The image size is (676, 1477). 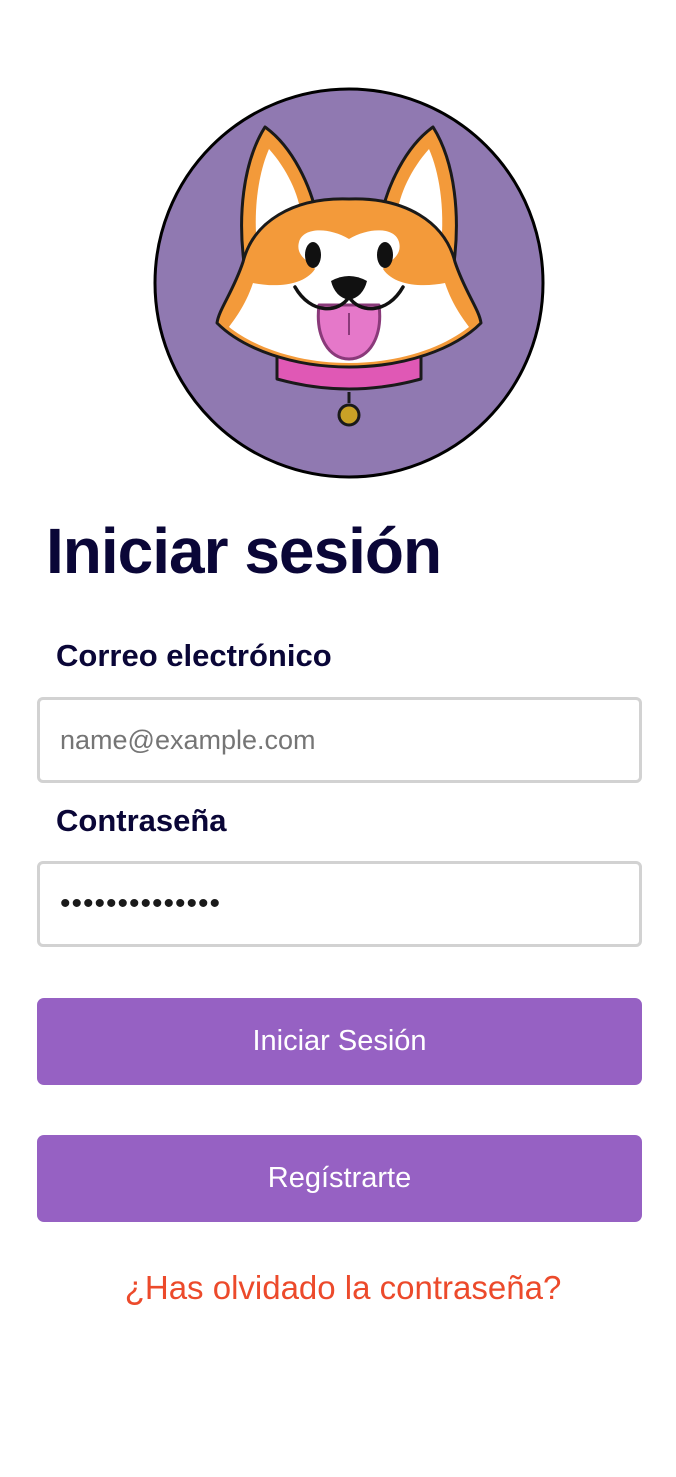 What do you see at coordinates (339, 740) in the screenshot?
I see `email-field` at bounding box center [339, 740].